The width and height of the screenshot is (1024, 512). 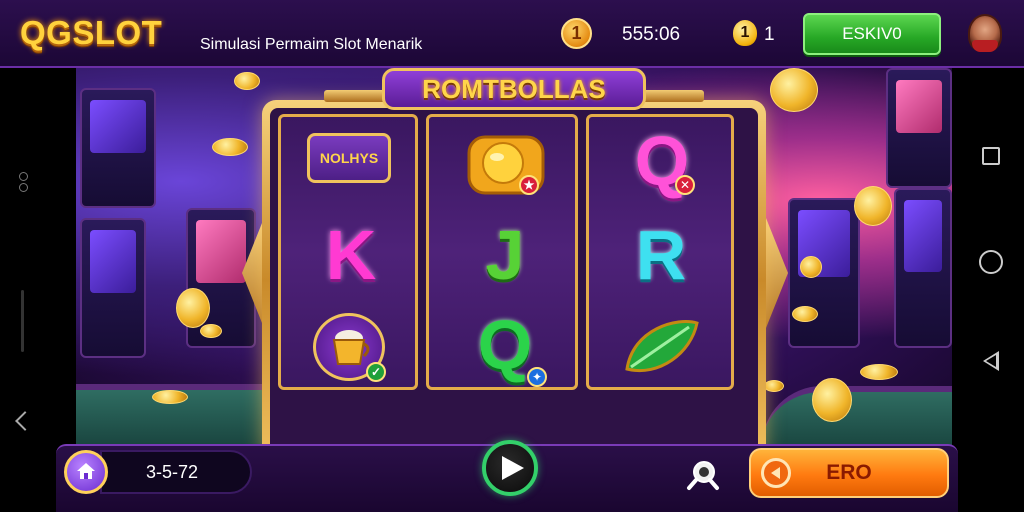 What do you see at coordinates (769, 34) in the screenshot?
I see `gem-count: 1` at bounding box center [769, 34].